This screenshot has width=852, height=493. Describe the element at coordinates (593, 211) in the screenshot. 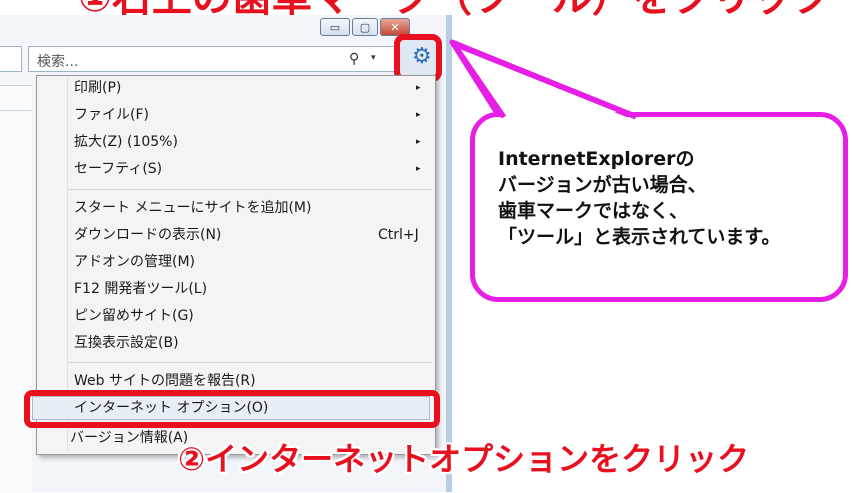

I see `callout-line: 歯車マークではなく、` at that location.